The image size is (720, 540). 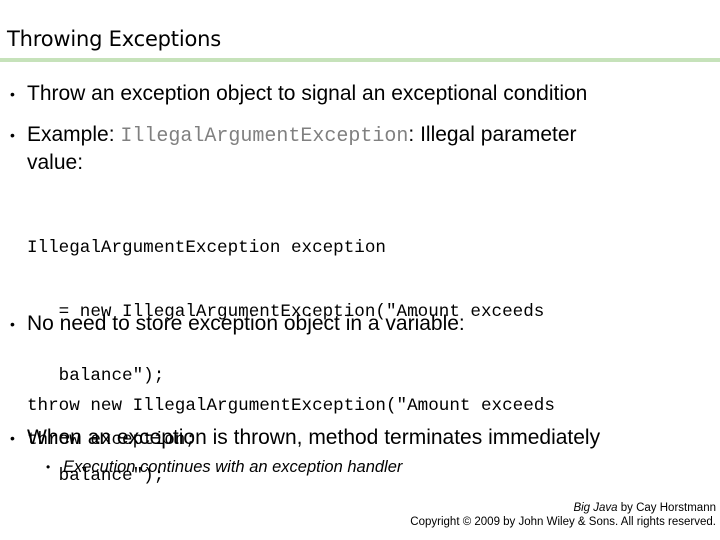 What do you see at coordinates (114, 39) in the screenshot?
I see `slide-title: Throwing Exceptions` at bounding box center [114, 39].